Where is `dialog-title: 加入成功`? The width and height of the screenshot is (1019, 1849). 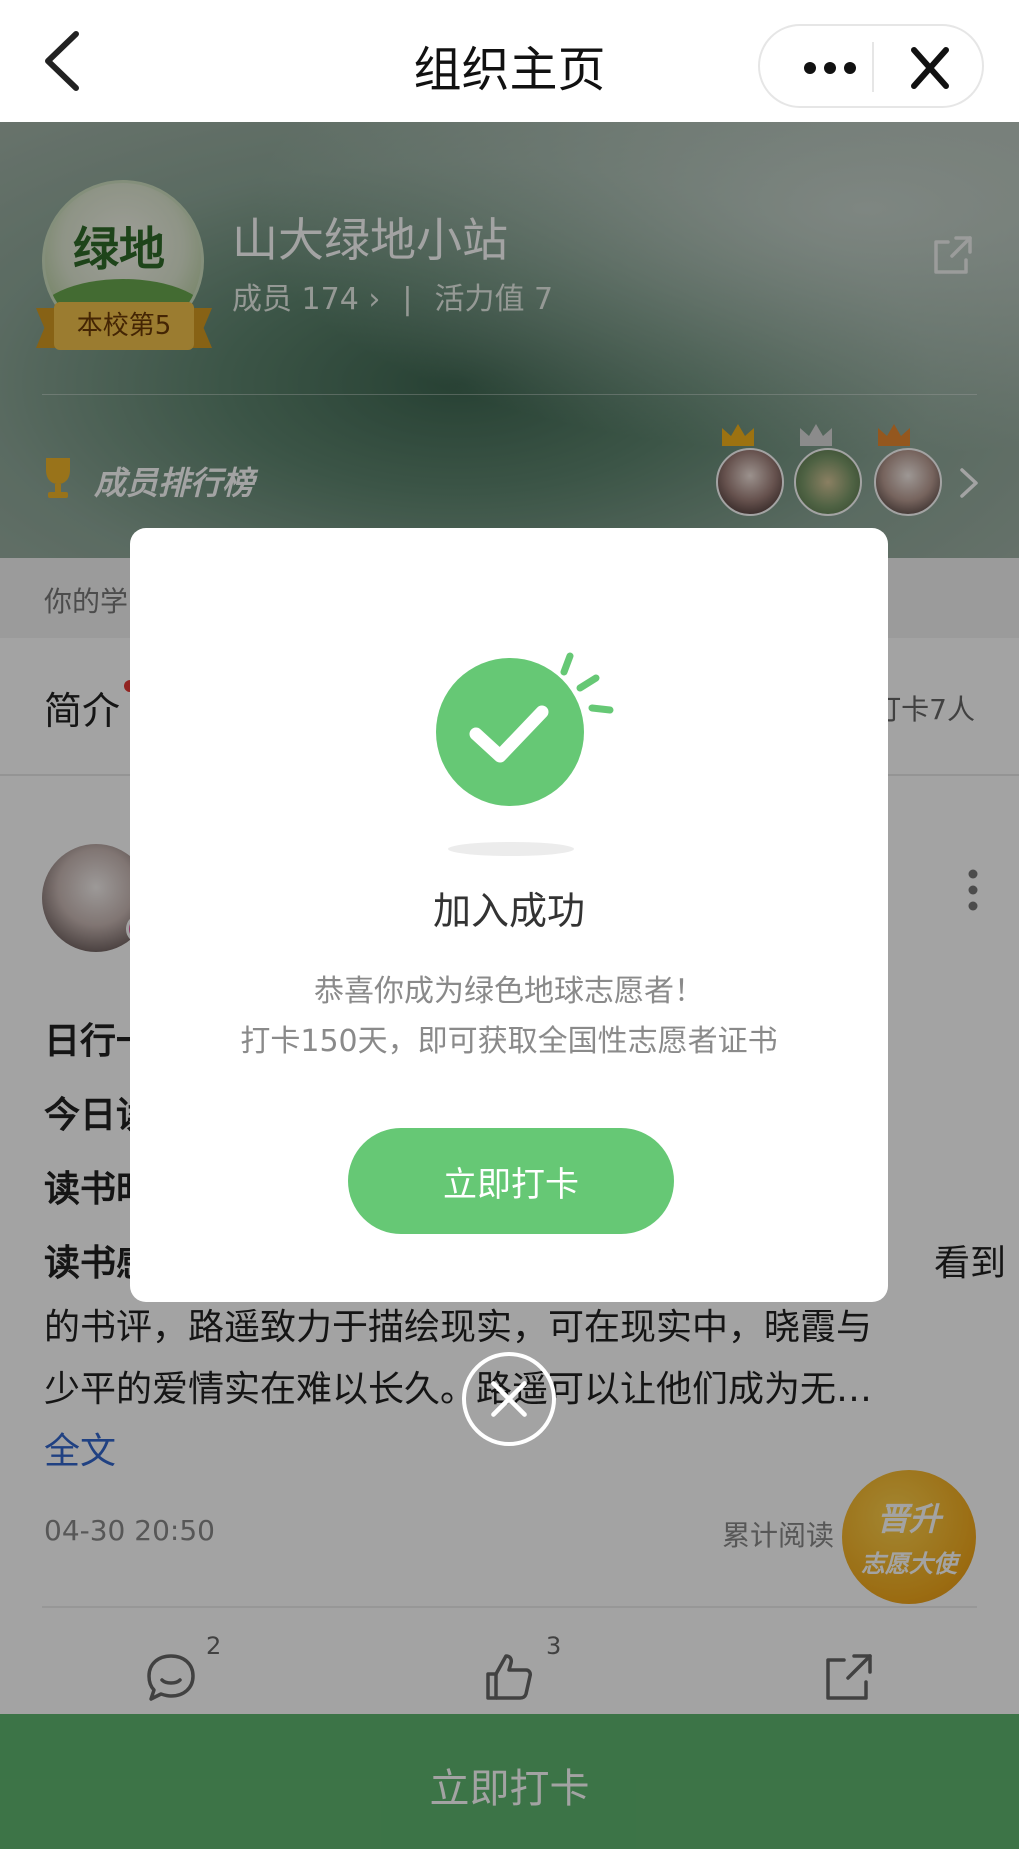 dialog-title: 加入成功 is located at coordinates (508, 911).